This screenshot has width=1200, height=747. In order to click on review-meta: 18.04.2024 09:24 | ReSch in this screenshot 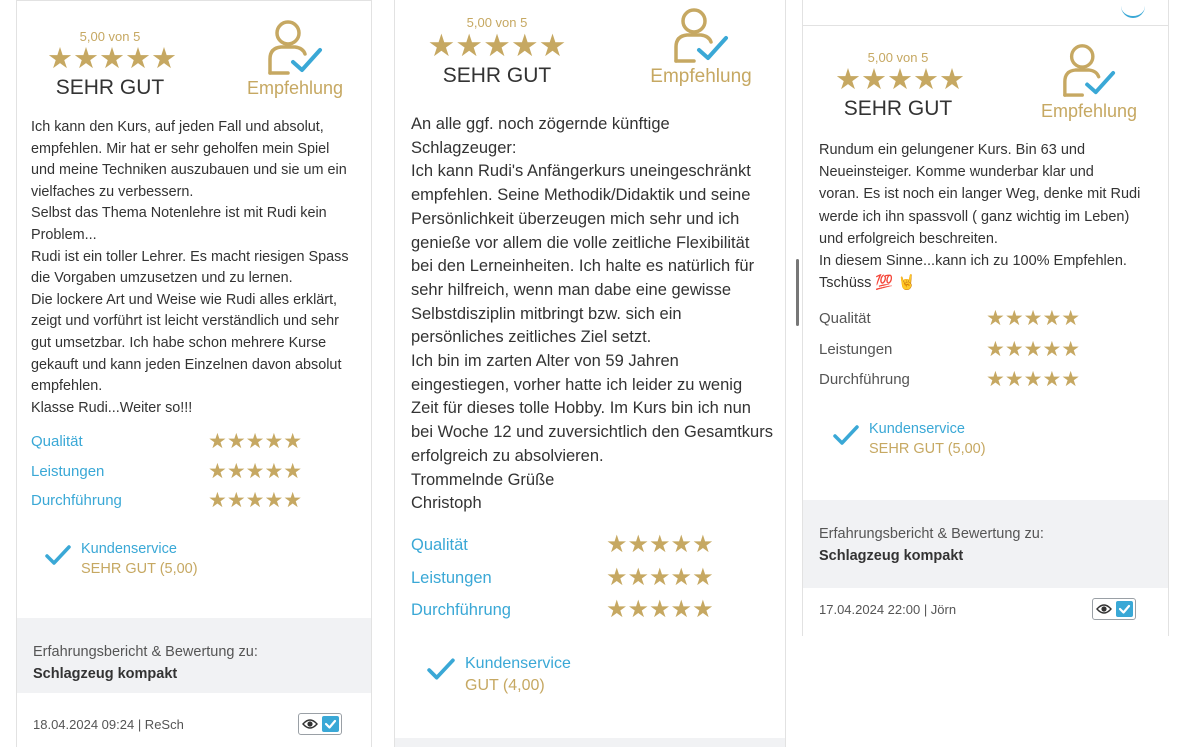, I will do `click(108, 724)`.